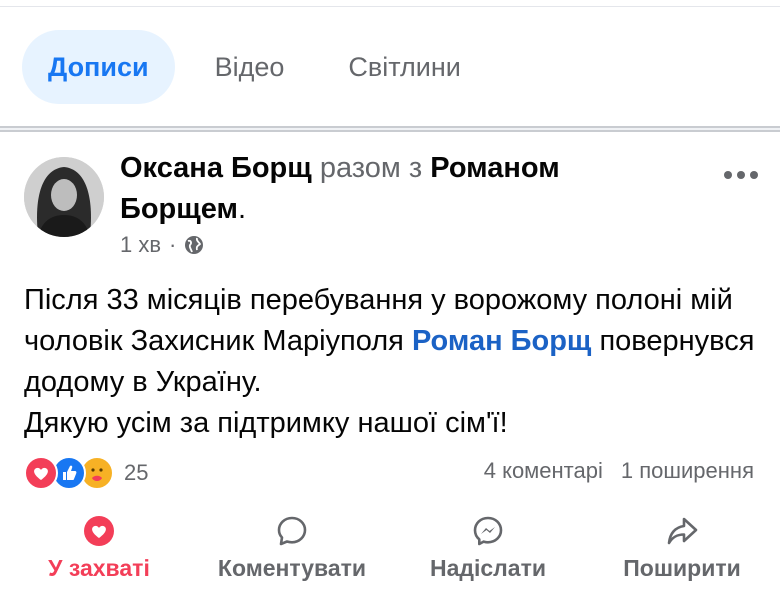 Image resolution: width=780 pixels, height=596 pixels. Describe the element at coordinates (488, 531) in the screenshot. I see `messenger-icon` at that location.